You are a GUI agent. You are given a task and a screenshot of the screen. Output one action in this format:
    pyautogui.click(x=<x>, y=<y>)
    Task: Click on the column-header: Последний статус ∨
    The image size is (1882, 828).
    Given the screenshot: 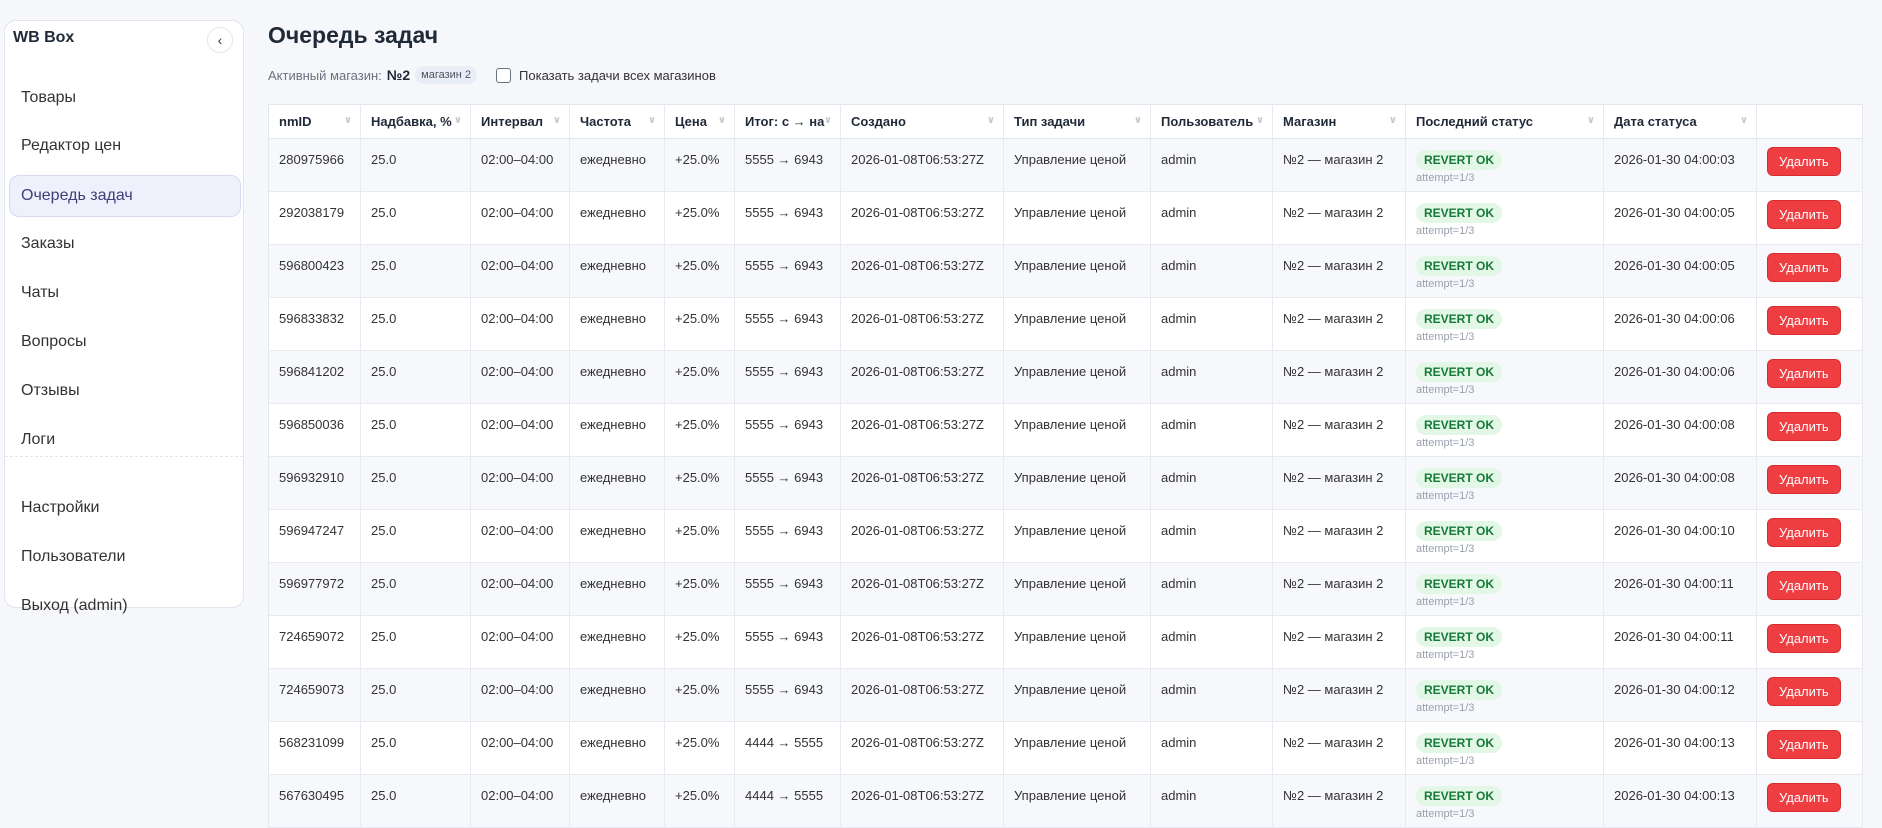 What is the action you would take?
    pyautogui.click(x=1504, y=121)
    